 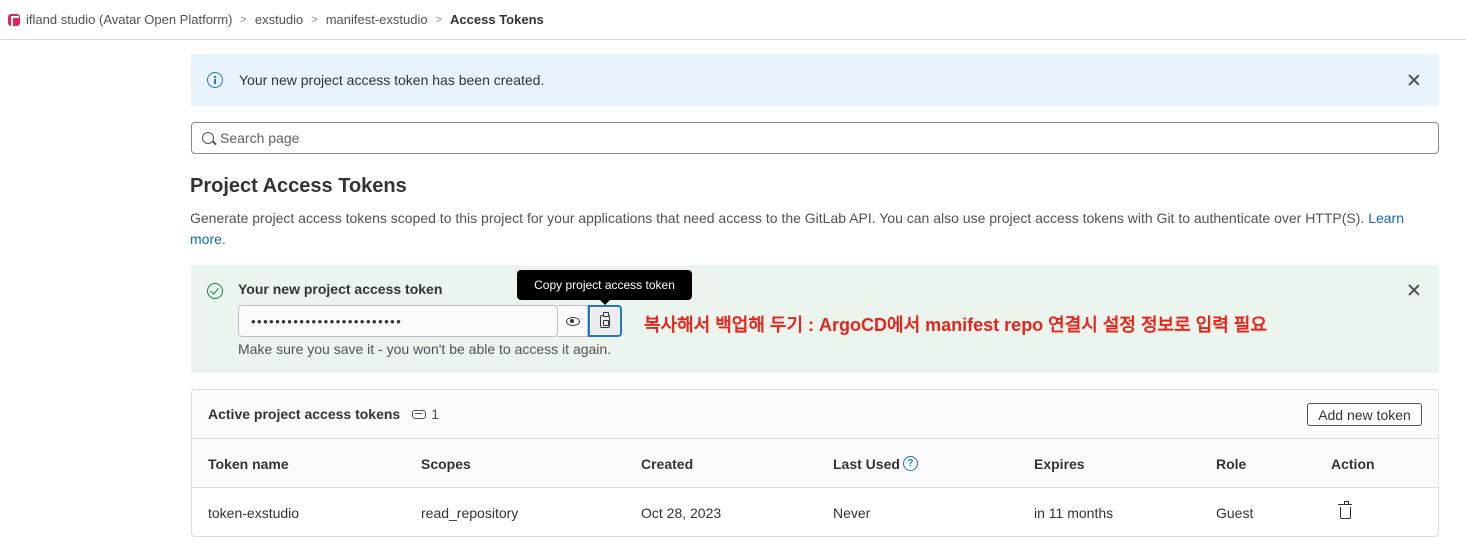 What do you see at coordinates (1059, 463) in the screenshot?
I see `column-header: Expires` at bounding box center [1059, 463].